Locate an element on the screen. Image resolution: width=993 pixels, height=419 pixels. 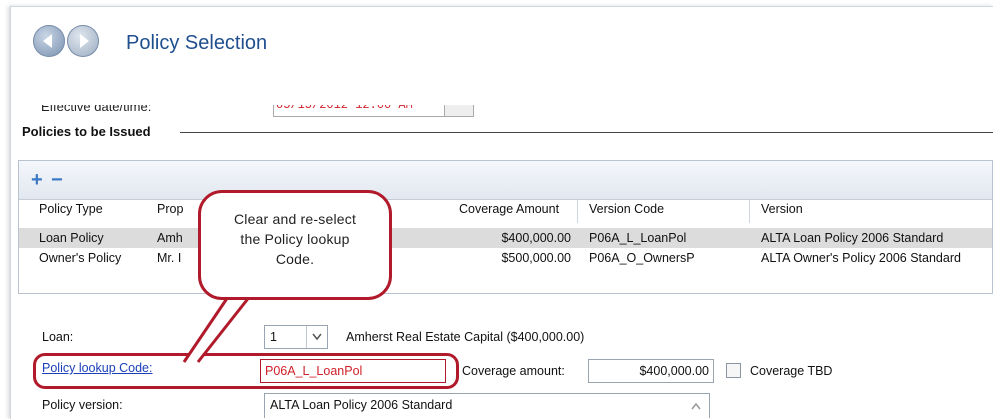
section-divider is located at coordinates (586, 132).